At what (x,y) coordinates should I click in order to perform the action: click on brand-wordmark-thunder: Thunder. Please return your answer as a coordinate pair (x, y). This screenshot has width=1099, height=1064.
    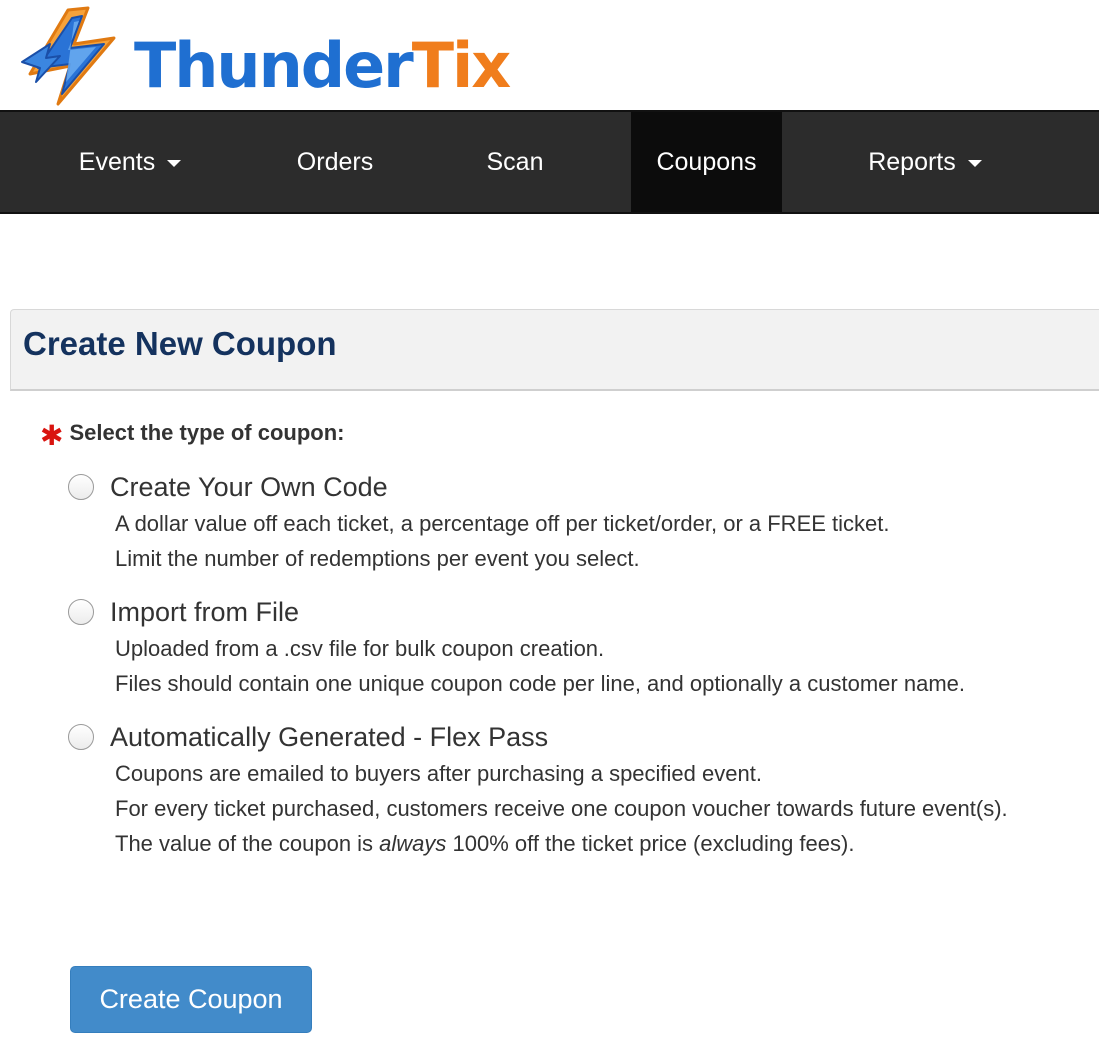
    Looking at the image, I should click on (274, 65).